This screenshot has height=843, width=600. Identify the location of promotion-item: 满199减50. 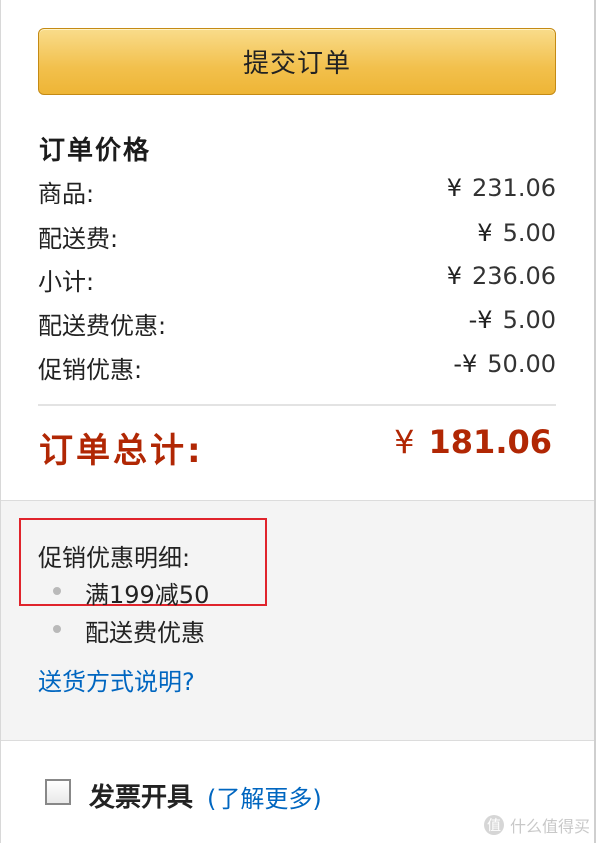
(147, 595).